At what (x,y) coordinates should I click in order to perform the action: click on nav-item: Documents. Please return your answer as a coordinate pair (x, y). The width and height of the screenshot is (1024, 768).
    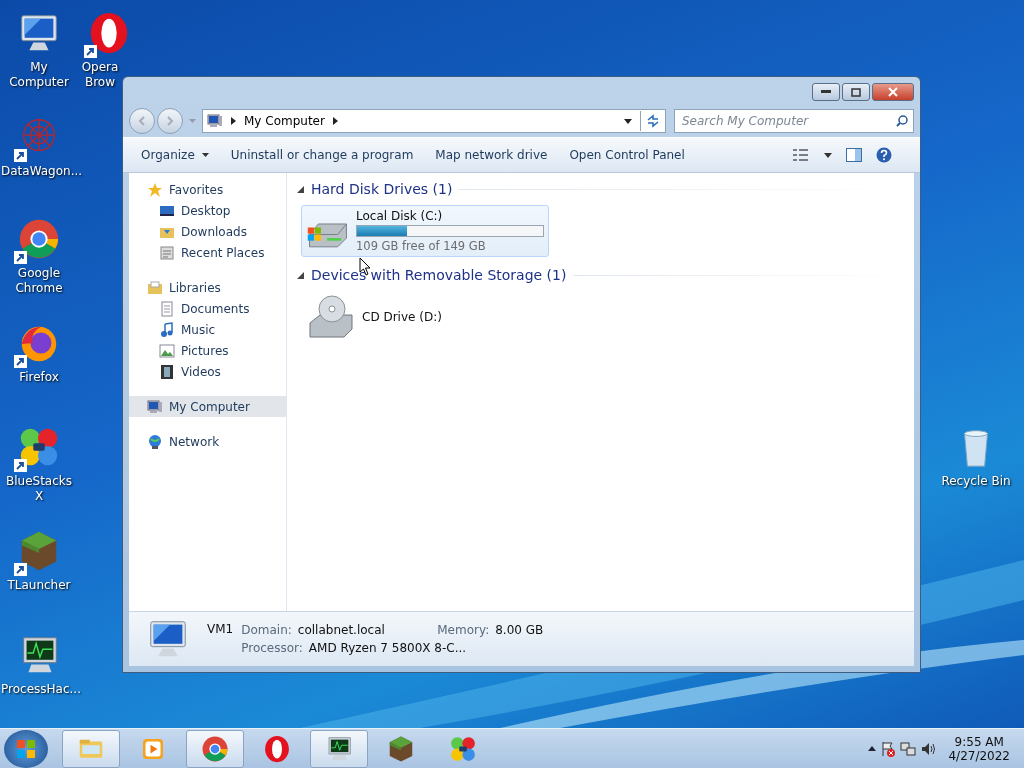
    Looking at the image, I should click on (207, 308).